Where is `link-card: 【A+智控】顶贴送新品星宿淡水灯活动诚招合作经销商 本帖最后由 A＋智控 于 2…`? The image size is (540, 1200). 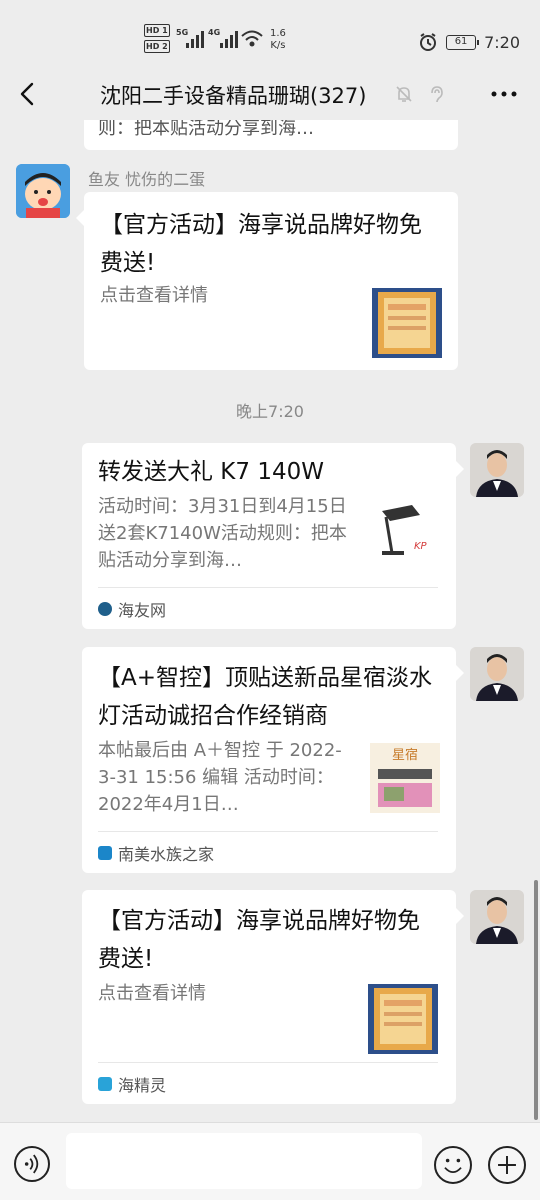 link-card: 【A+智控】顶贴送新品星宿淡水灯活动诚招合作经销商 本帖最后由 A＋智控 于 2… is located at coordinates (273, 760).